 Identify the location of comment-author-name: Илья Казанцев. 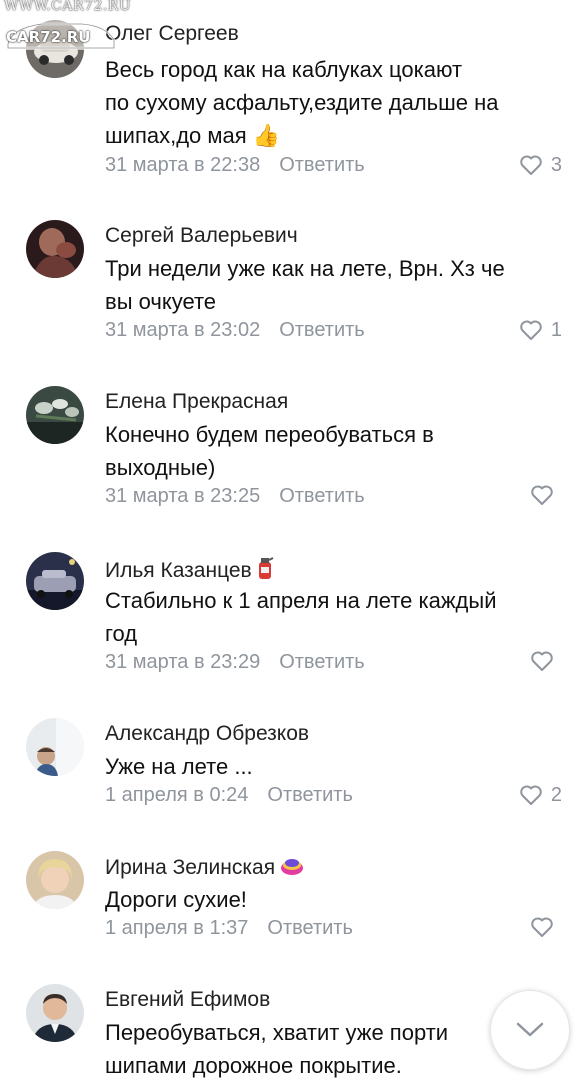
(178, 570).